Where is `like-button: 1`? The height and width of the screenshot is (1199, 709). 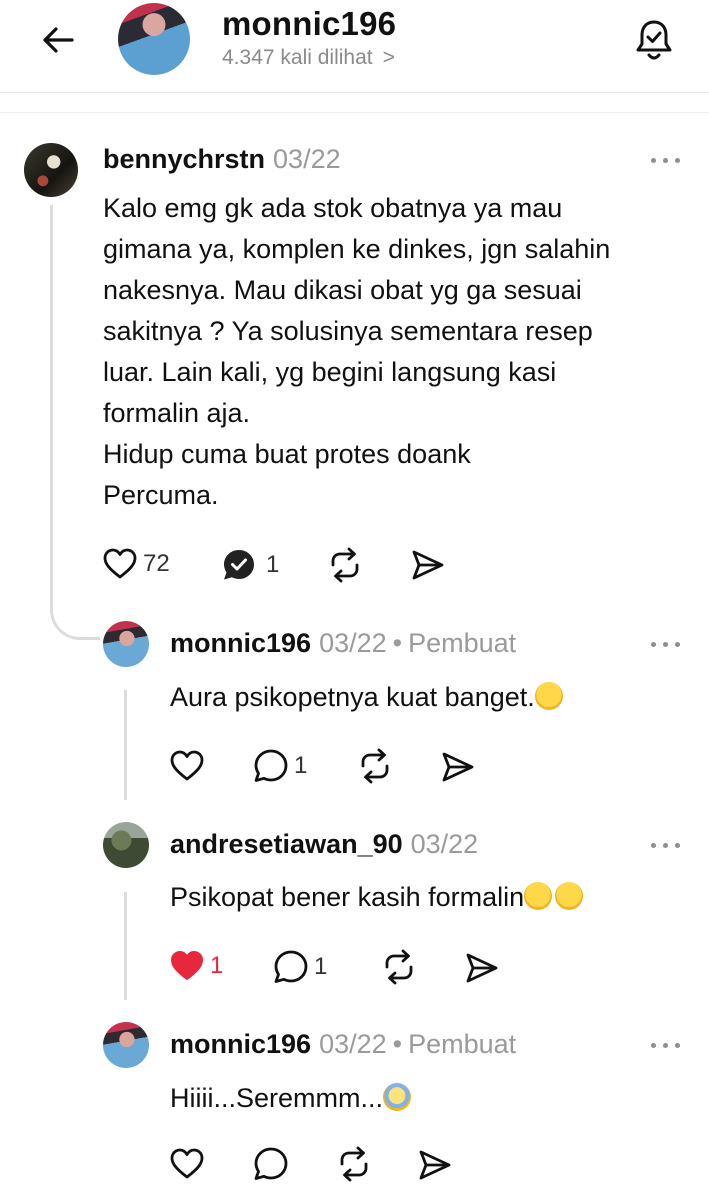
like-button: 1 is located at coordinates (196, 966).